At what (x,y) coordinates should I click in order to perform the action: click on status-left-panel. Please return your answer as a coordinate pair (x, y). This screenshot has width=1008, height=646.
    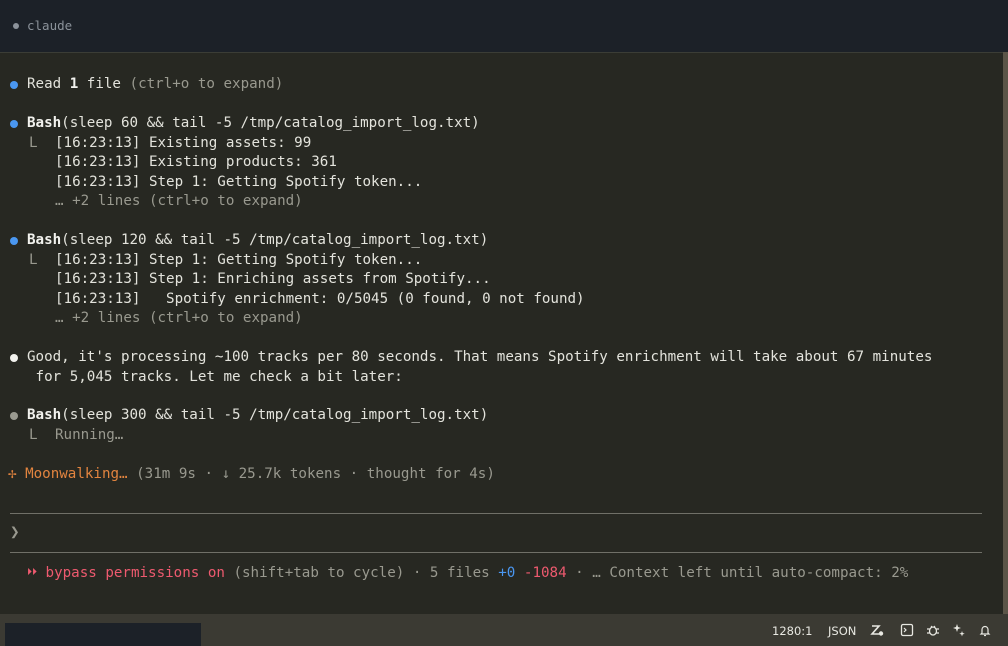
    Looking at the image, I should click on (103, 634).